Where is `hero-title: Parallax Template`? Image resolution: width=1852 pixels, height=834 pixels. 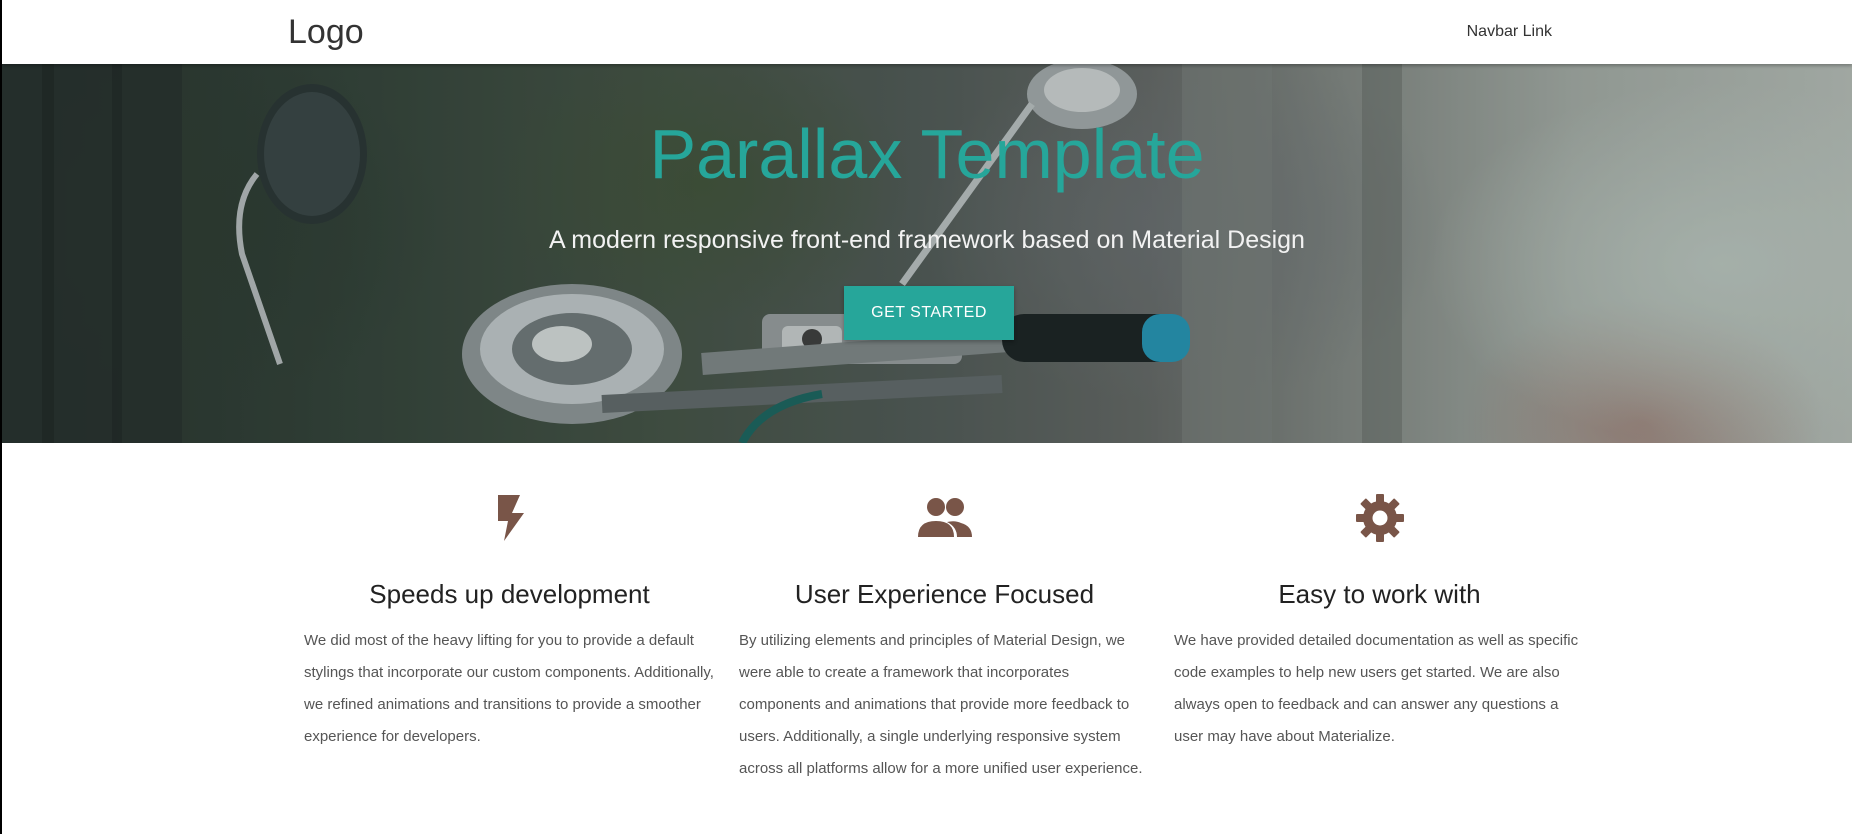
hero-title: Parallax Template is located at coordinates (927, 154).